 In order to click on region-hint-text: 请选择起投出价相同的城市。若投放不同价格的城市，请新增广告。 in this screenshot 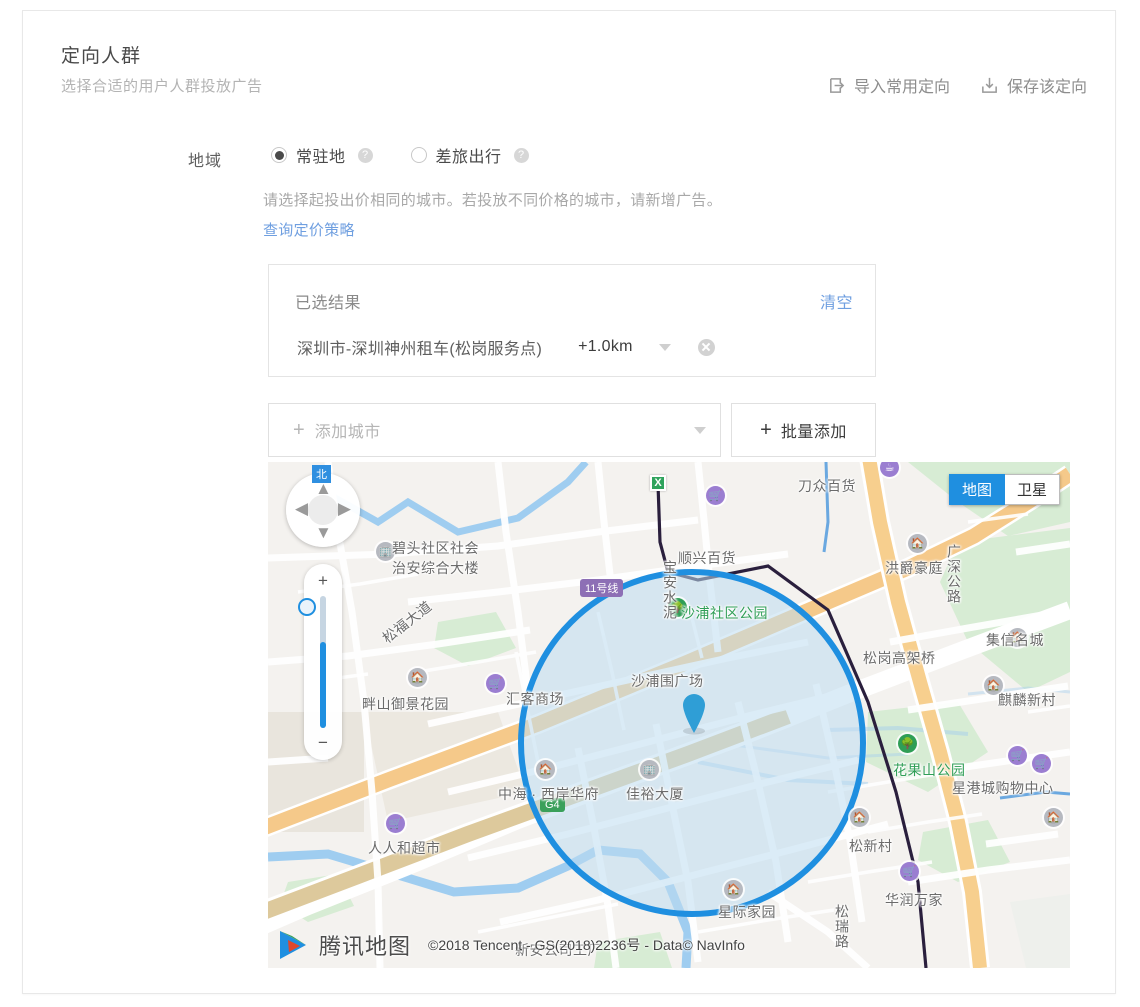, I will do `click(493, 200)`.